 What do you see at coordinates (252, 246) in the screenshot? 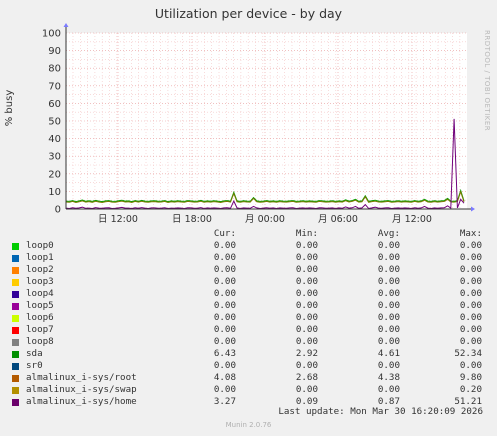
I see `legend-row: loop0 0.00 0.00 0.00 0.00` at bounding box center [252, 246].